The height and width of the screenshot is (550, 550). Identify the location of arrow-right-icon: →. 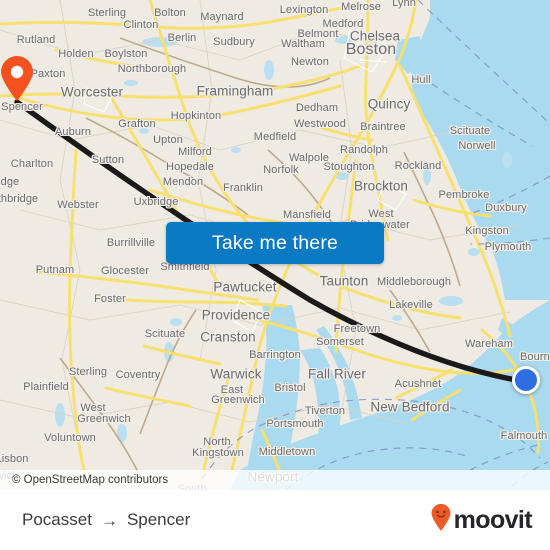
(109, 520).